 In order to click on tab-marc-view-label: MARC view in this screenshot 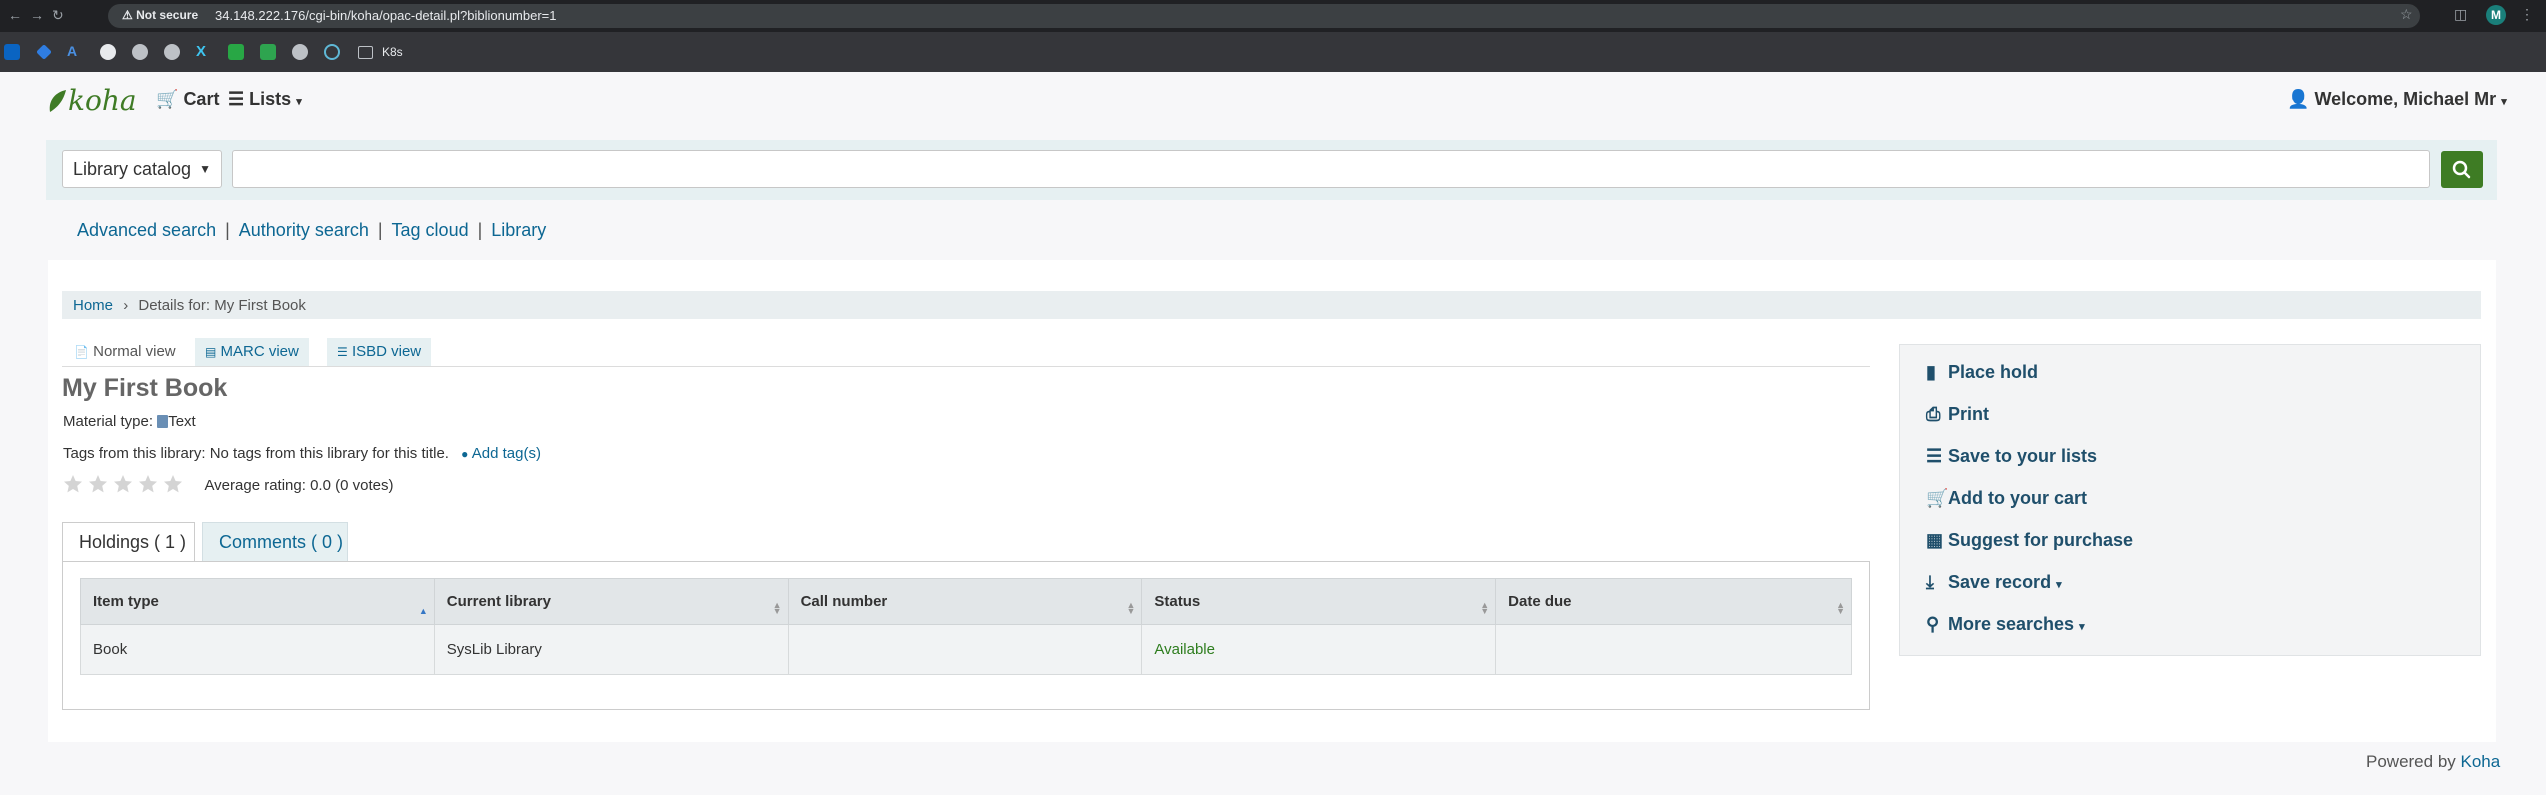, I will do `click(259, 351)`.